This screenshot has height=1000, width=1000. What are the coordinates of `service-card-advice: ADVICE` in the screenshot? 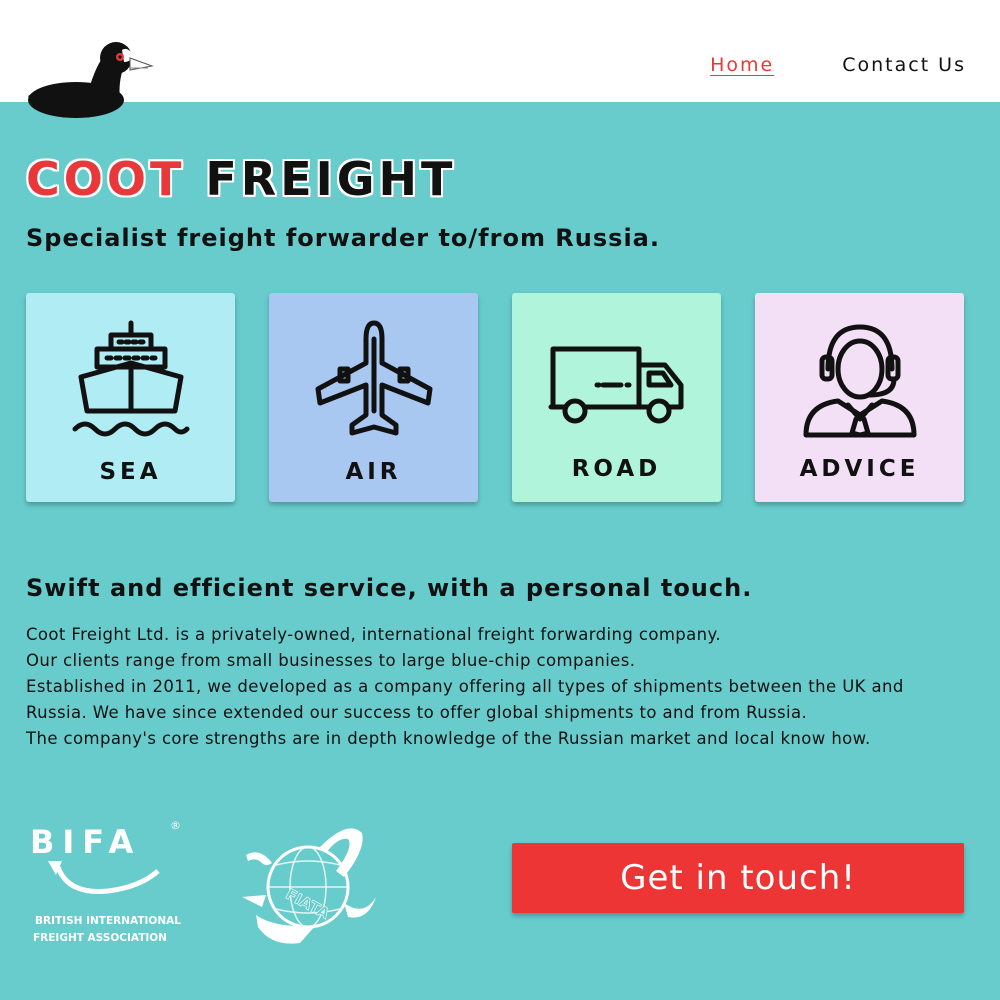 It's located at (859, 397).